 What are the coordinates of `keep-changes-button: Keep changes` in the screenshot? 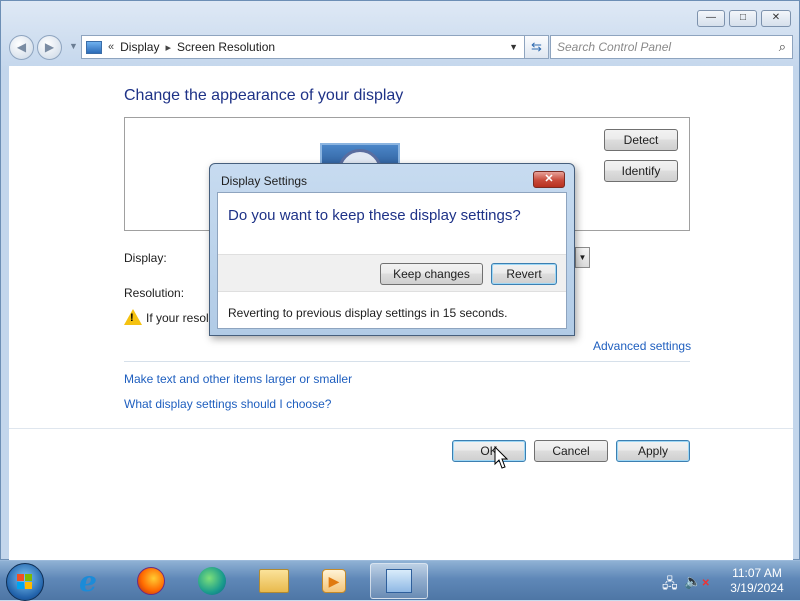 It's located at (431, 274).